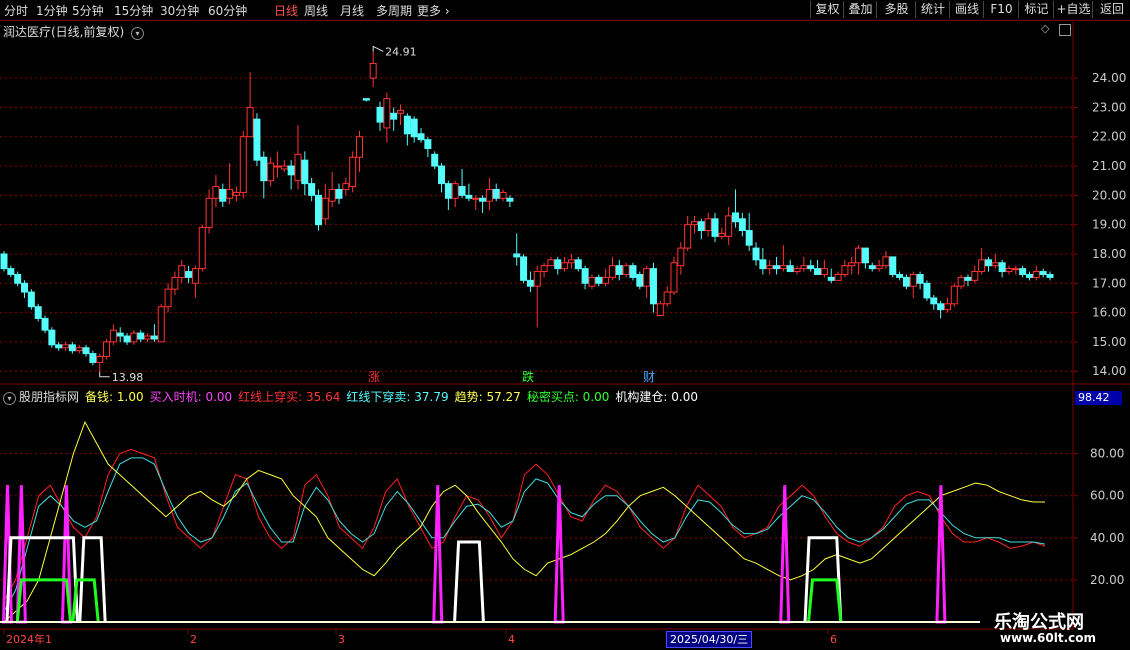 Image resolution: width=1130 pixels, height=650 pixels. What do you see at coordinates (29, 639) in the screenshot?
I see `date-label-0: 2024年1` at bounding box center [29, 639].